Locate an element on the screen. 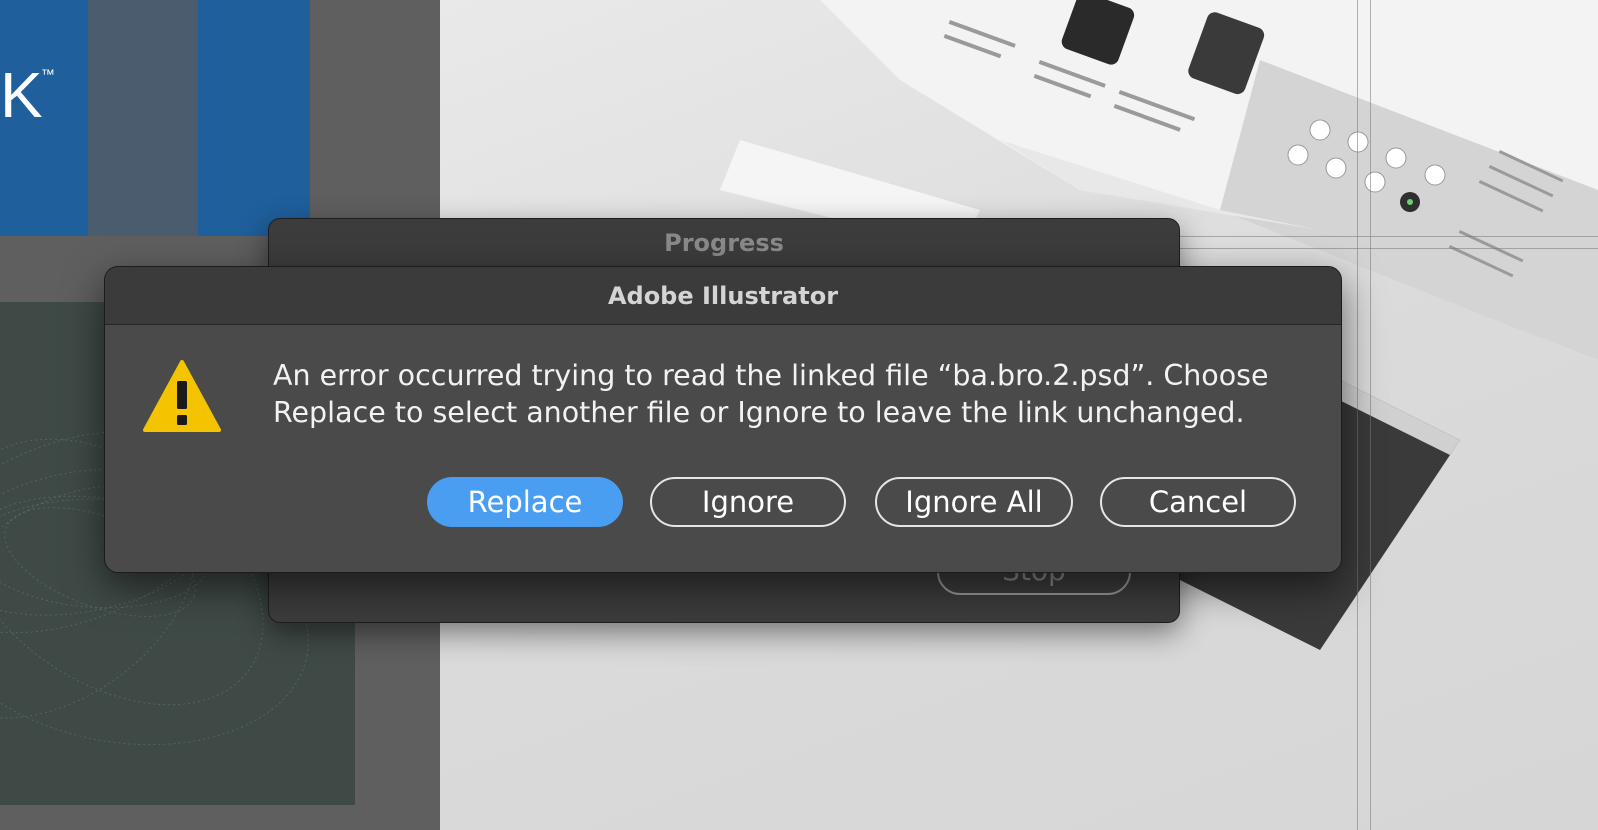 The image size is (1598, 830). cancel-button: Cancel is located at coordinates (1198, 502).